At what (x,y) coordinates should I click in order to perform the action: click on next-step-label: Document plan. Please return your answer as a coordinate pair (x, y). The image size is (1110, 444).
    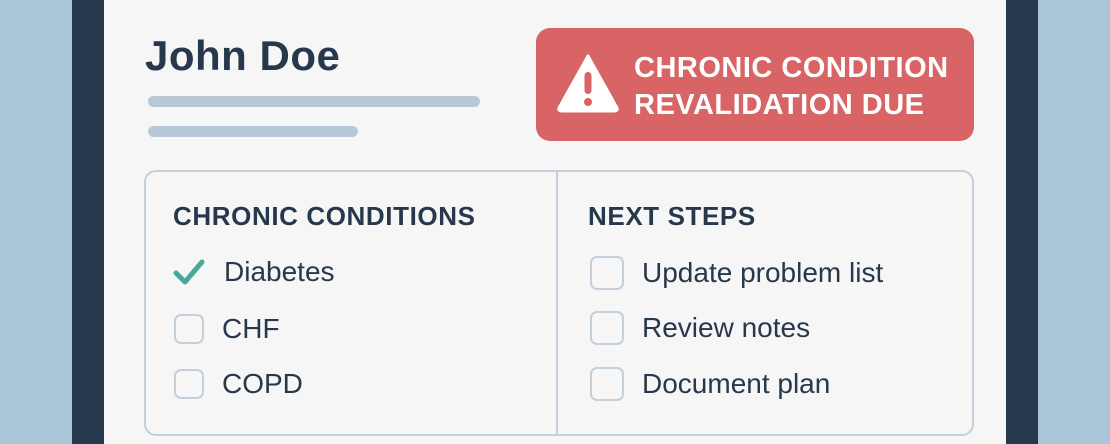
    Looking at the image, I should click on (736, 383).